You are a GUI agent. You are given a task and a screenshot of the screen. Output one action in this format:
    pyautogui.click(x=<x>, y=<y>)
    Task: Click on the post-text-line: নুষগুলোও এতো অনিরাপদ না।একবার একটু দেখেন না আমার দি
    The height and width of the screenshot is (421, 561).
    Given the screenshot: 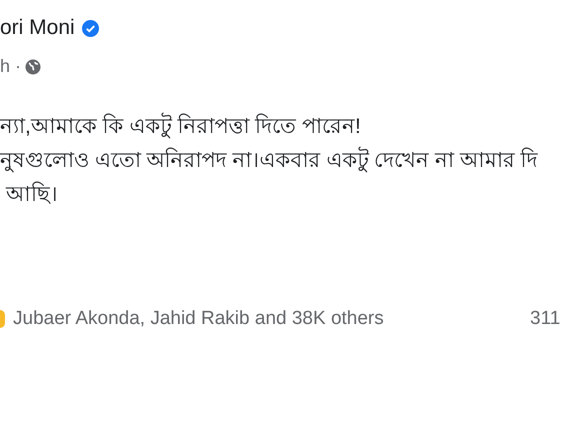 What is the action you would take?
    pyautogui.click(x=269, y=160)
    